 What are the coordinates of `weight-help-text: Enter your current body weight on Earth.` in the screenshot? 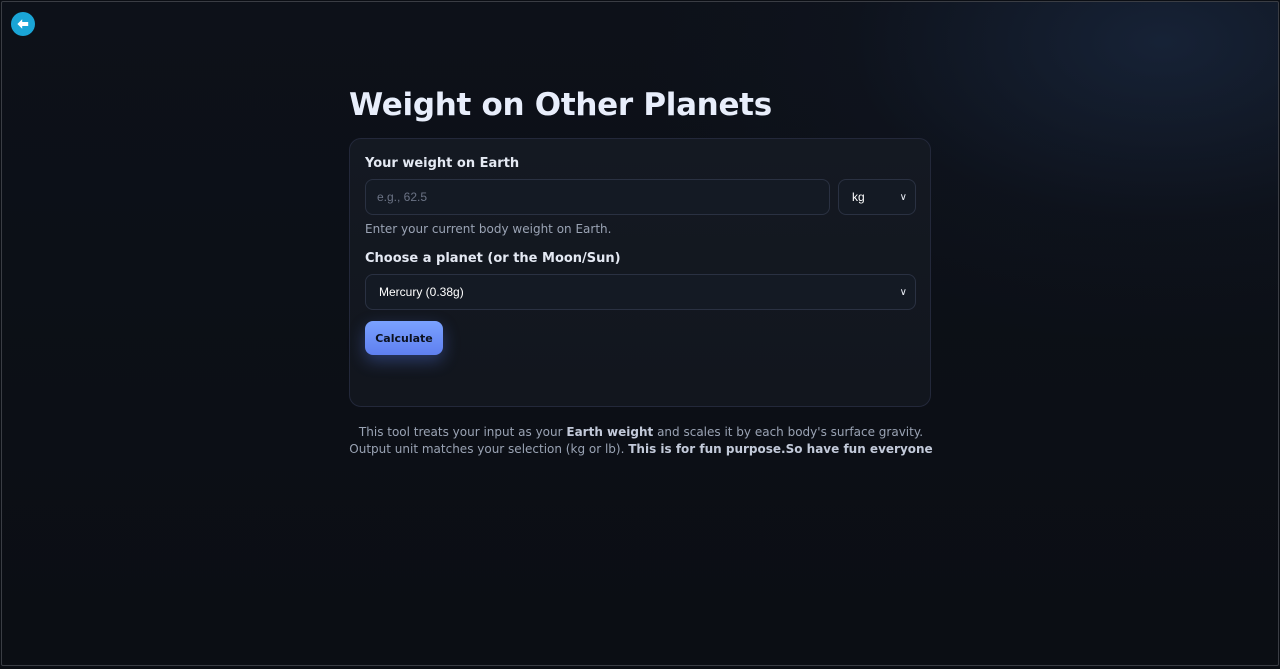 It's located at (488, 229).